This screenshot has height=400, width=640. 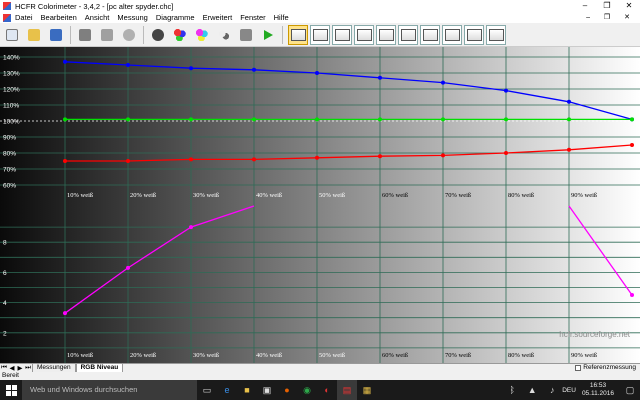 I want to click on measure-button, so click(x=158, y=35).